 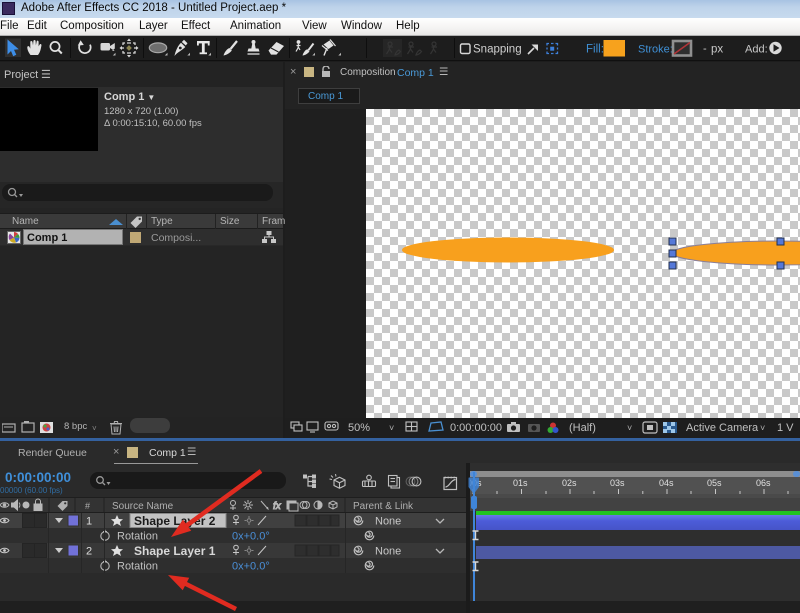 I want to click on svg-text: 0:00:00:00, so click(x=476, y=428).